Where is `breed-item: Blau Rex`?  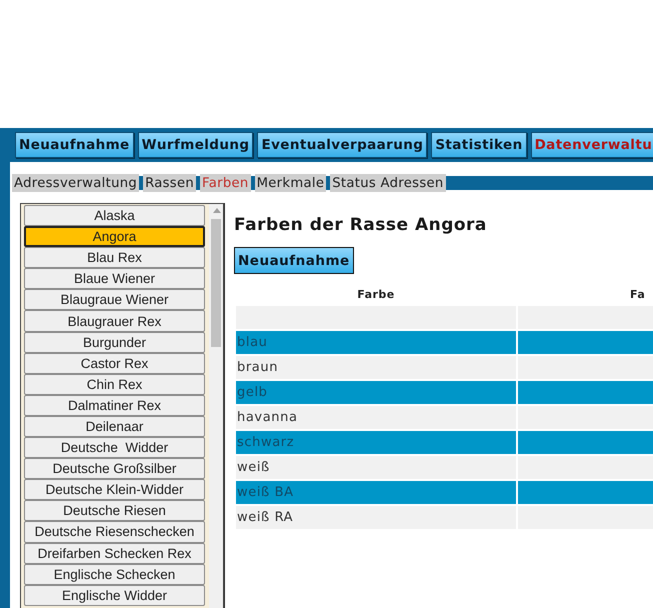
breed-item: Blau Rex is located at coordinates (114, 257).